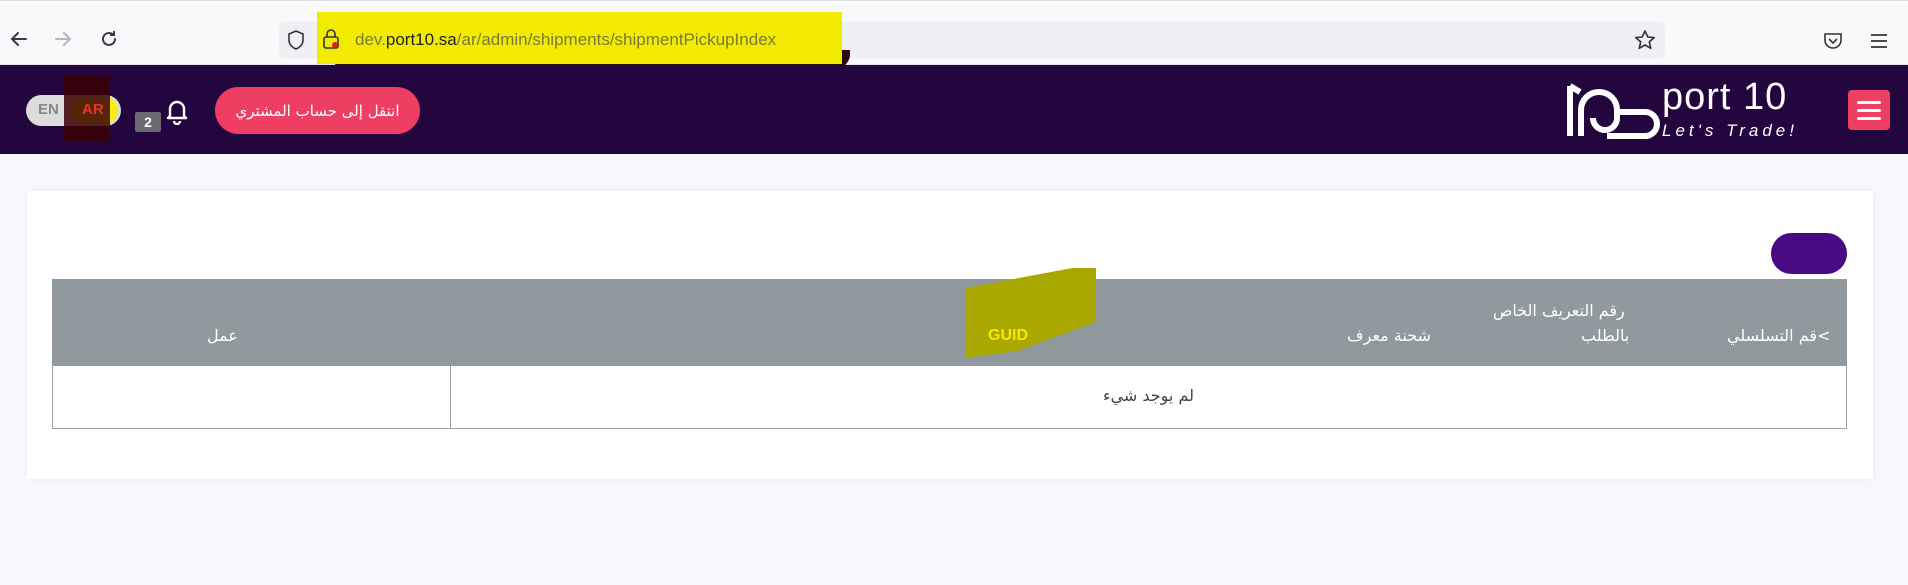 The width and height of the screenshot is (1908, 585). What do you see at coordinates (1730, 130) in the screenshot?
I see `logo-tagline: Let's Trade!` at bounding box center [1730, 130].